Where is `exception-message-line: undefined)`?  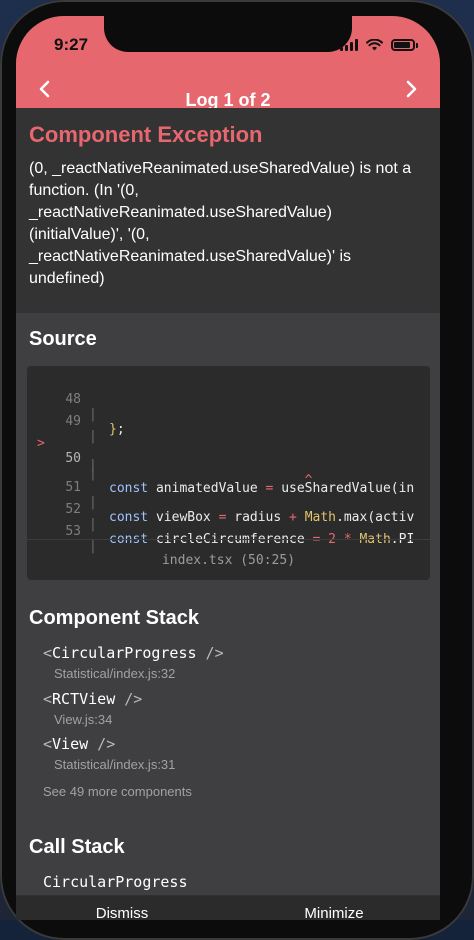
exception-message-line: undefined) is located at coordinates (67, 278).